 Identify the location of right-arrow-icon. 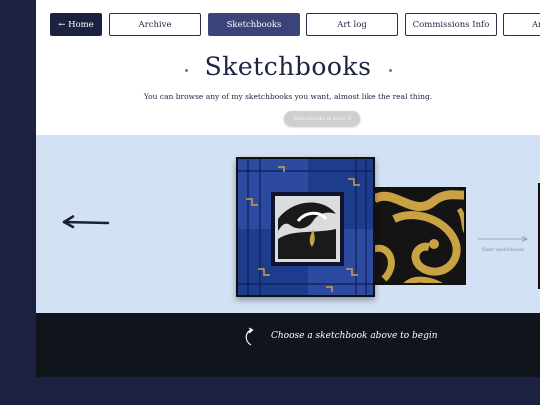
(503, 239).